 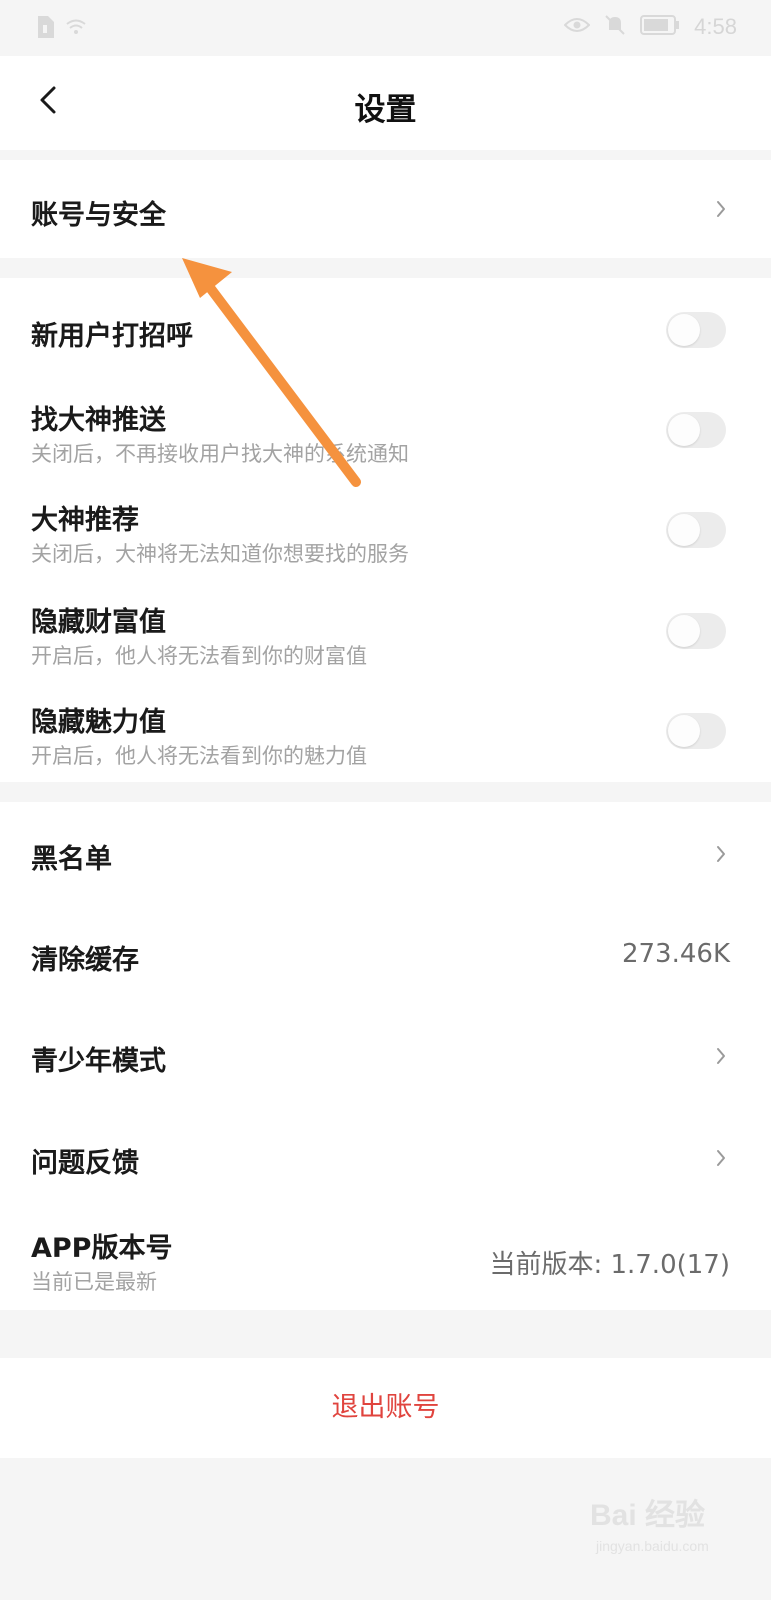 What do you see at coordinates (85, 520) in the screenshot?
I see `toggle-title: 大神推荐` at bounding box center [85, 520].